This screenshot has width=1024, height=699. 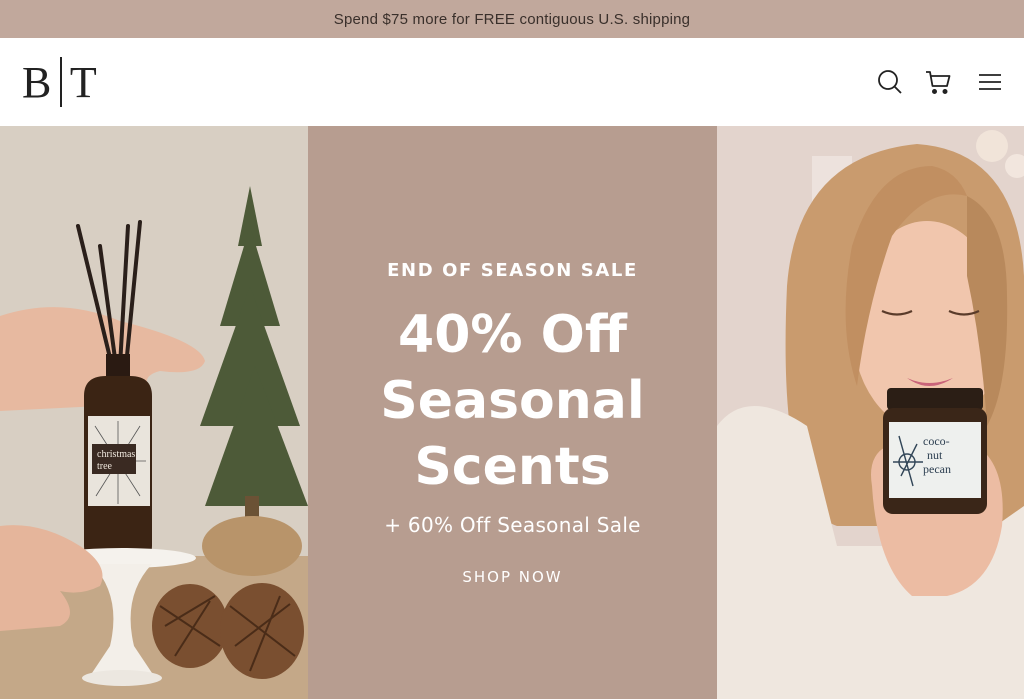 I want to click on cart-button, so click(x=938, y=82).